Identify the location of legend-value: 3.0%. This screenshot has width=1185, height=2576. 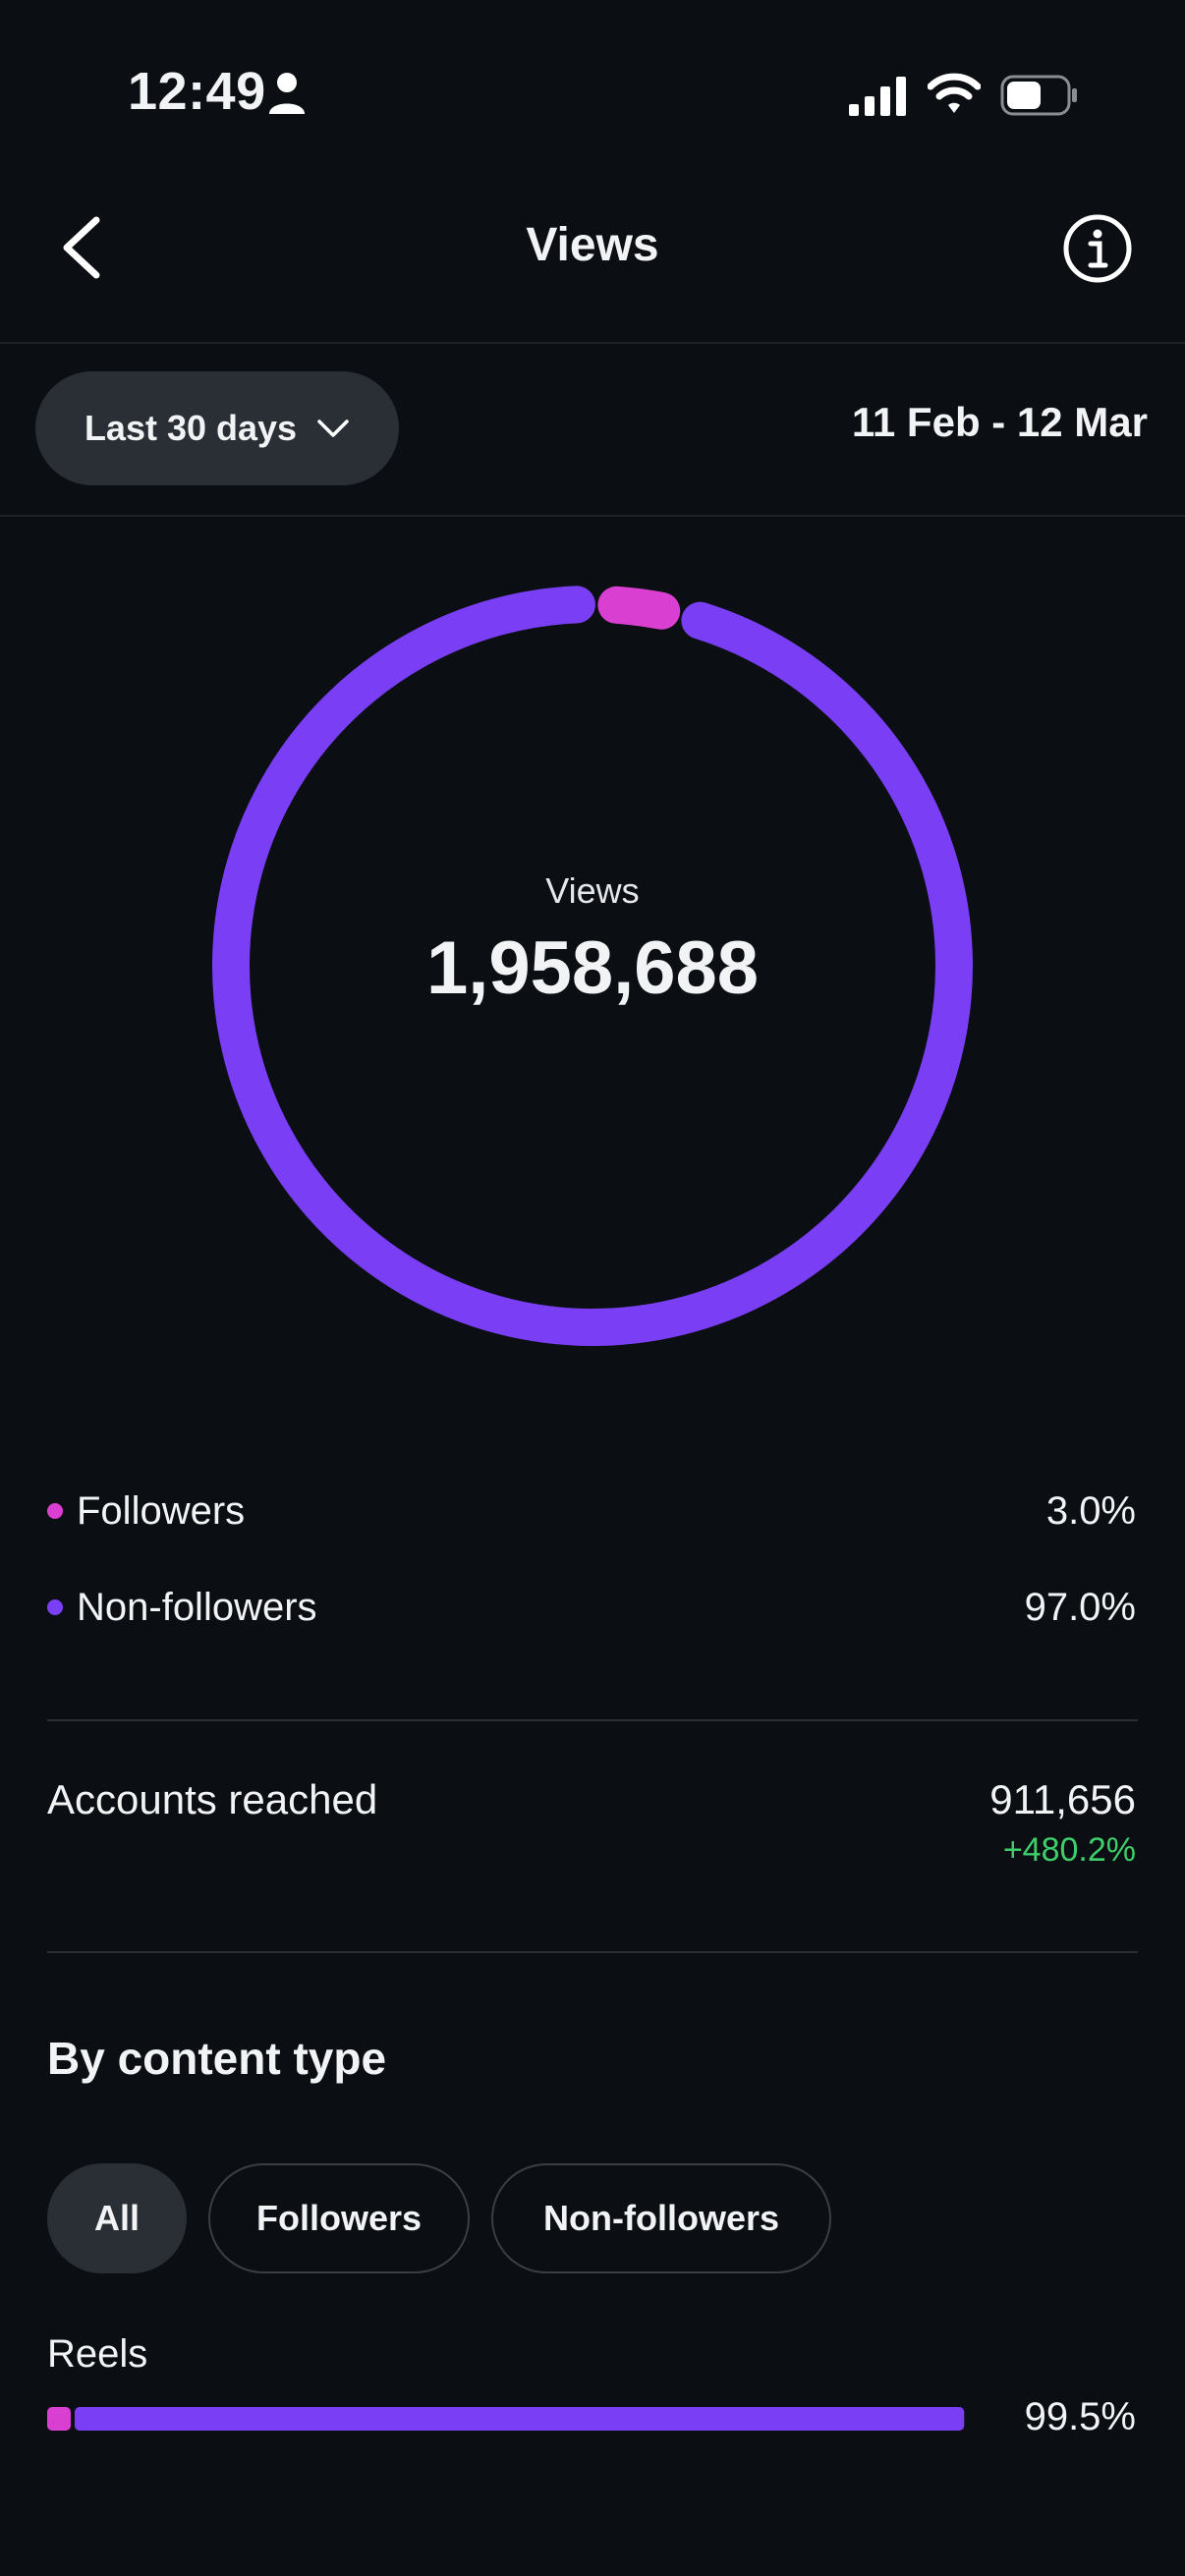
(1091, 1510).